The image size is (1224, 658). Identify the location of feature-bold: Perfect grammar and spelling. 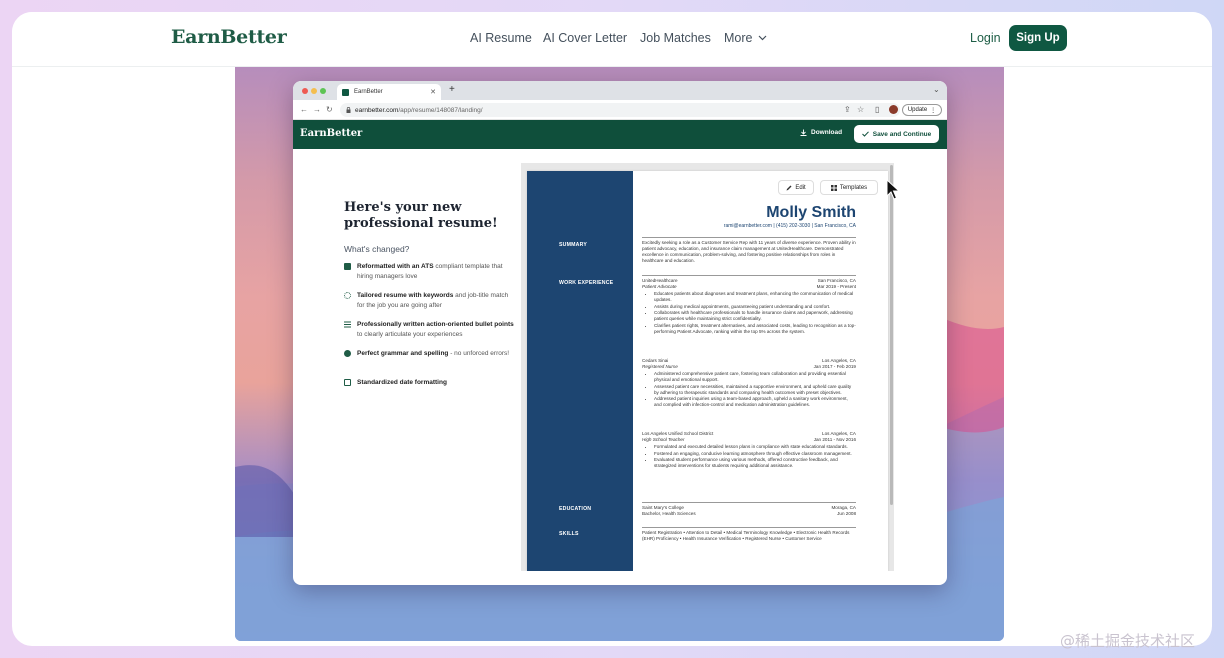
(403, 353).